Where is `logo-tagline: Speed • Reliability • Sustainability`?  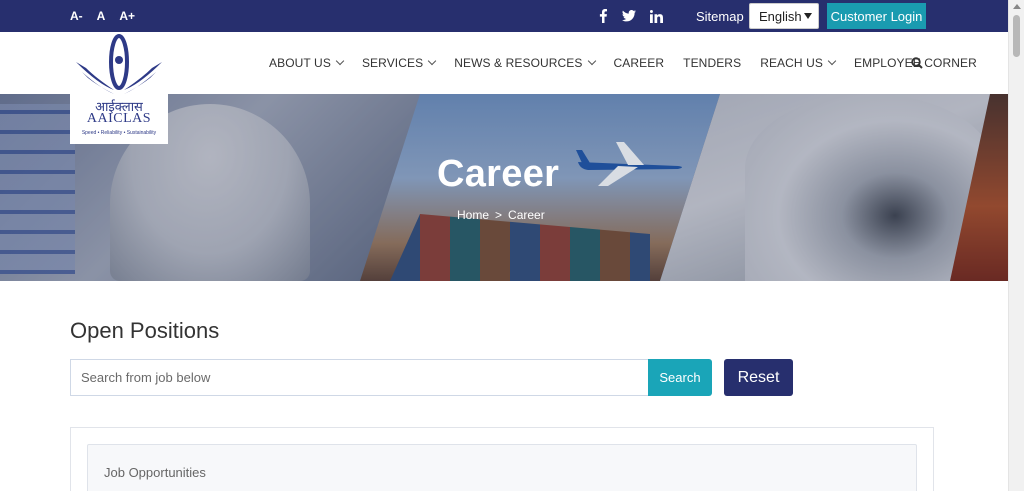 logo-tagline: Speed • Reliability • Sustainability is located at coordinates (119, 133).